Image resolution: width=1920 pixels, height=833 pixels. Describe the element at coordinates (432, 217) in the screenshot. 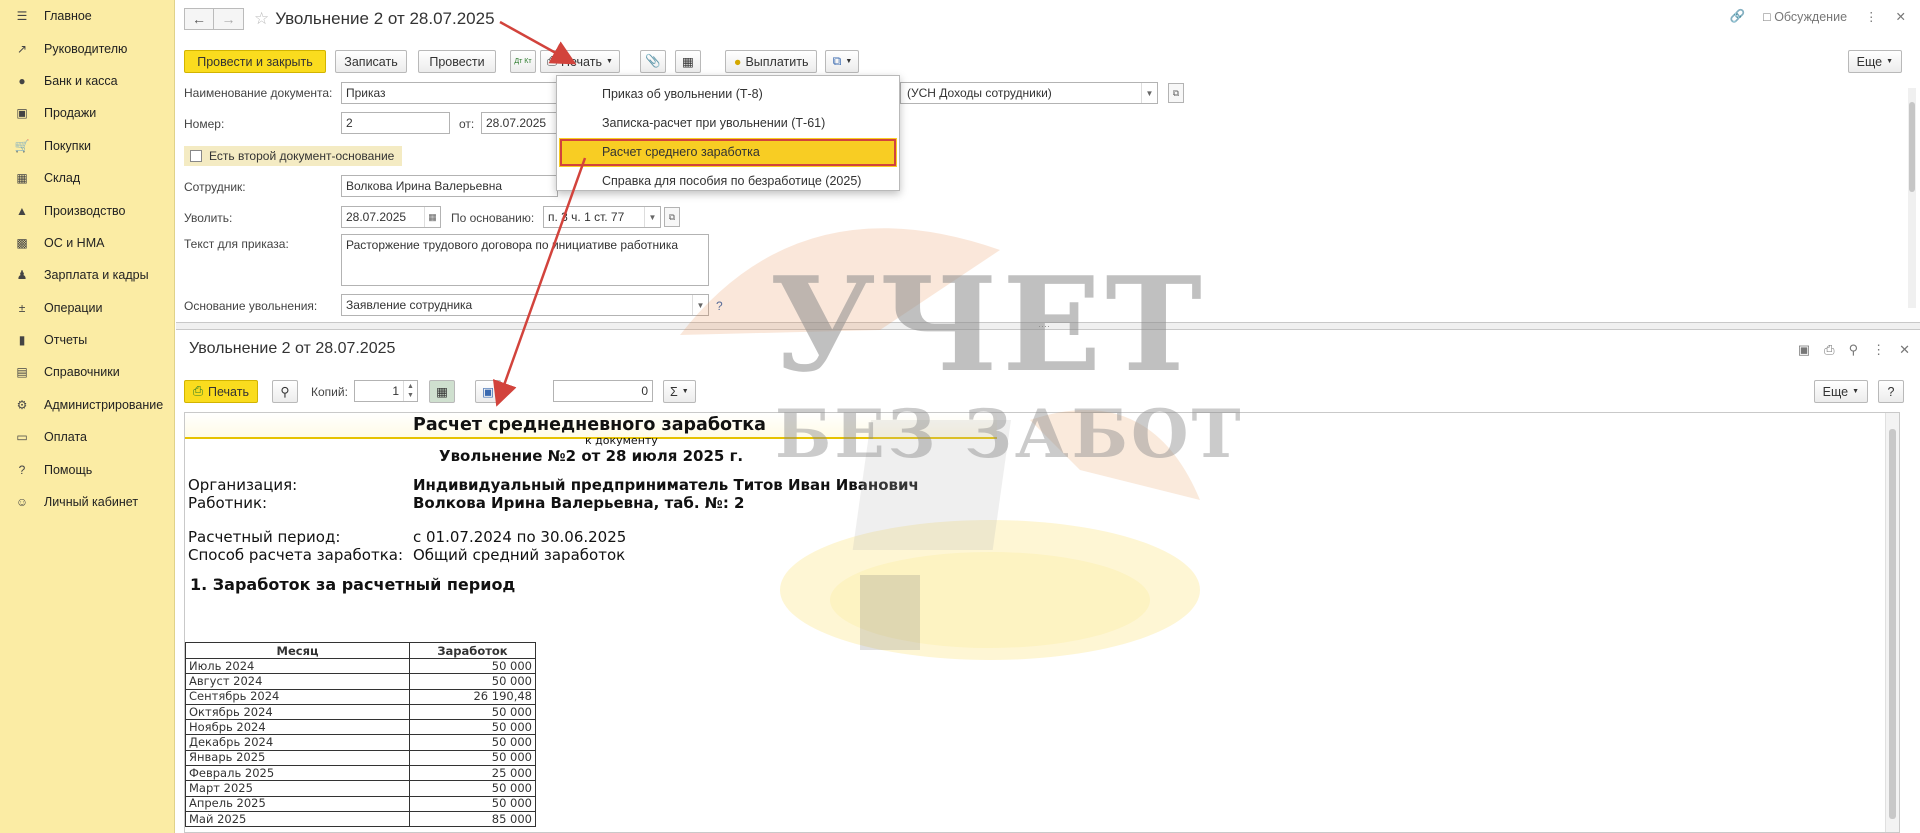

I see `calendar-icon: ▦` at that location.